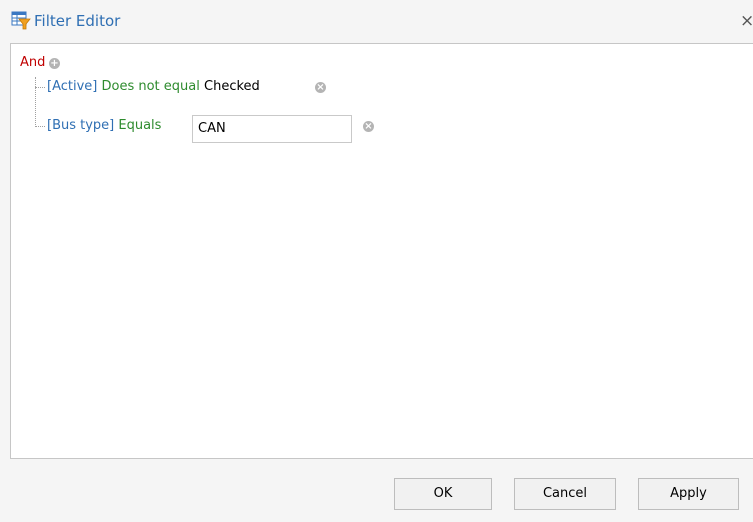 The width and height of the screenshot is (753, 522). Describe the element at coordinates (443, 494) in the screenshot. I see `ok-button: OK` at that location.